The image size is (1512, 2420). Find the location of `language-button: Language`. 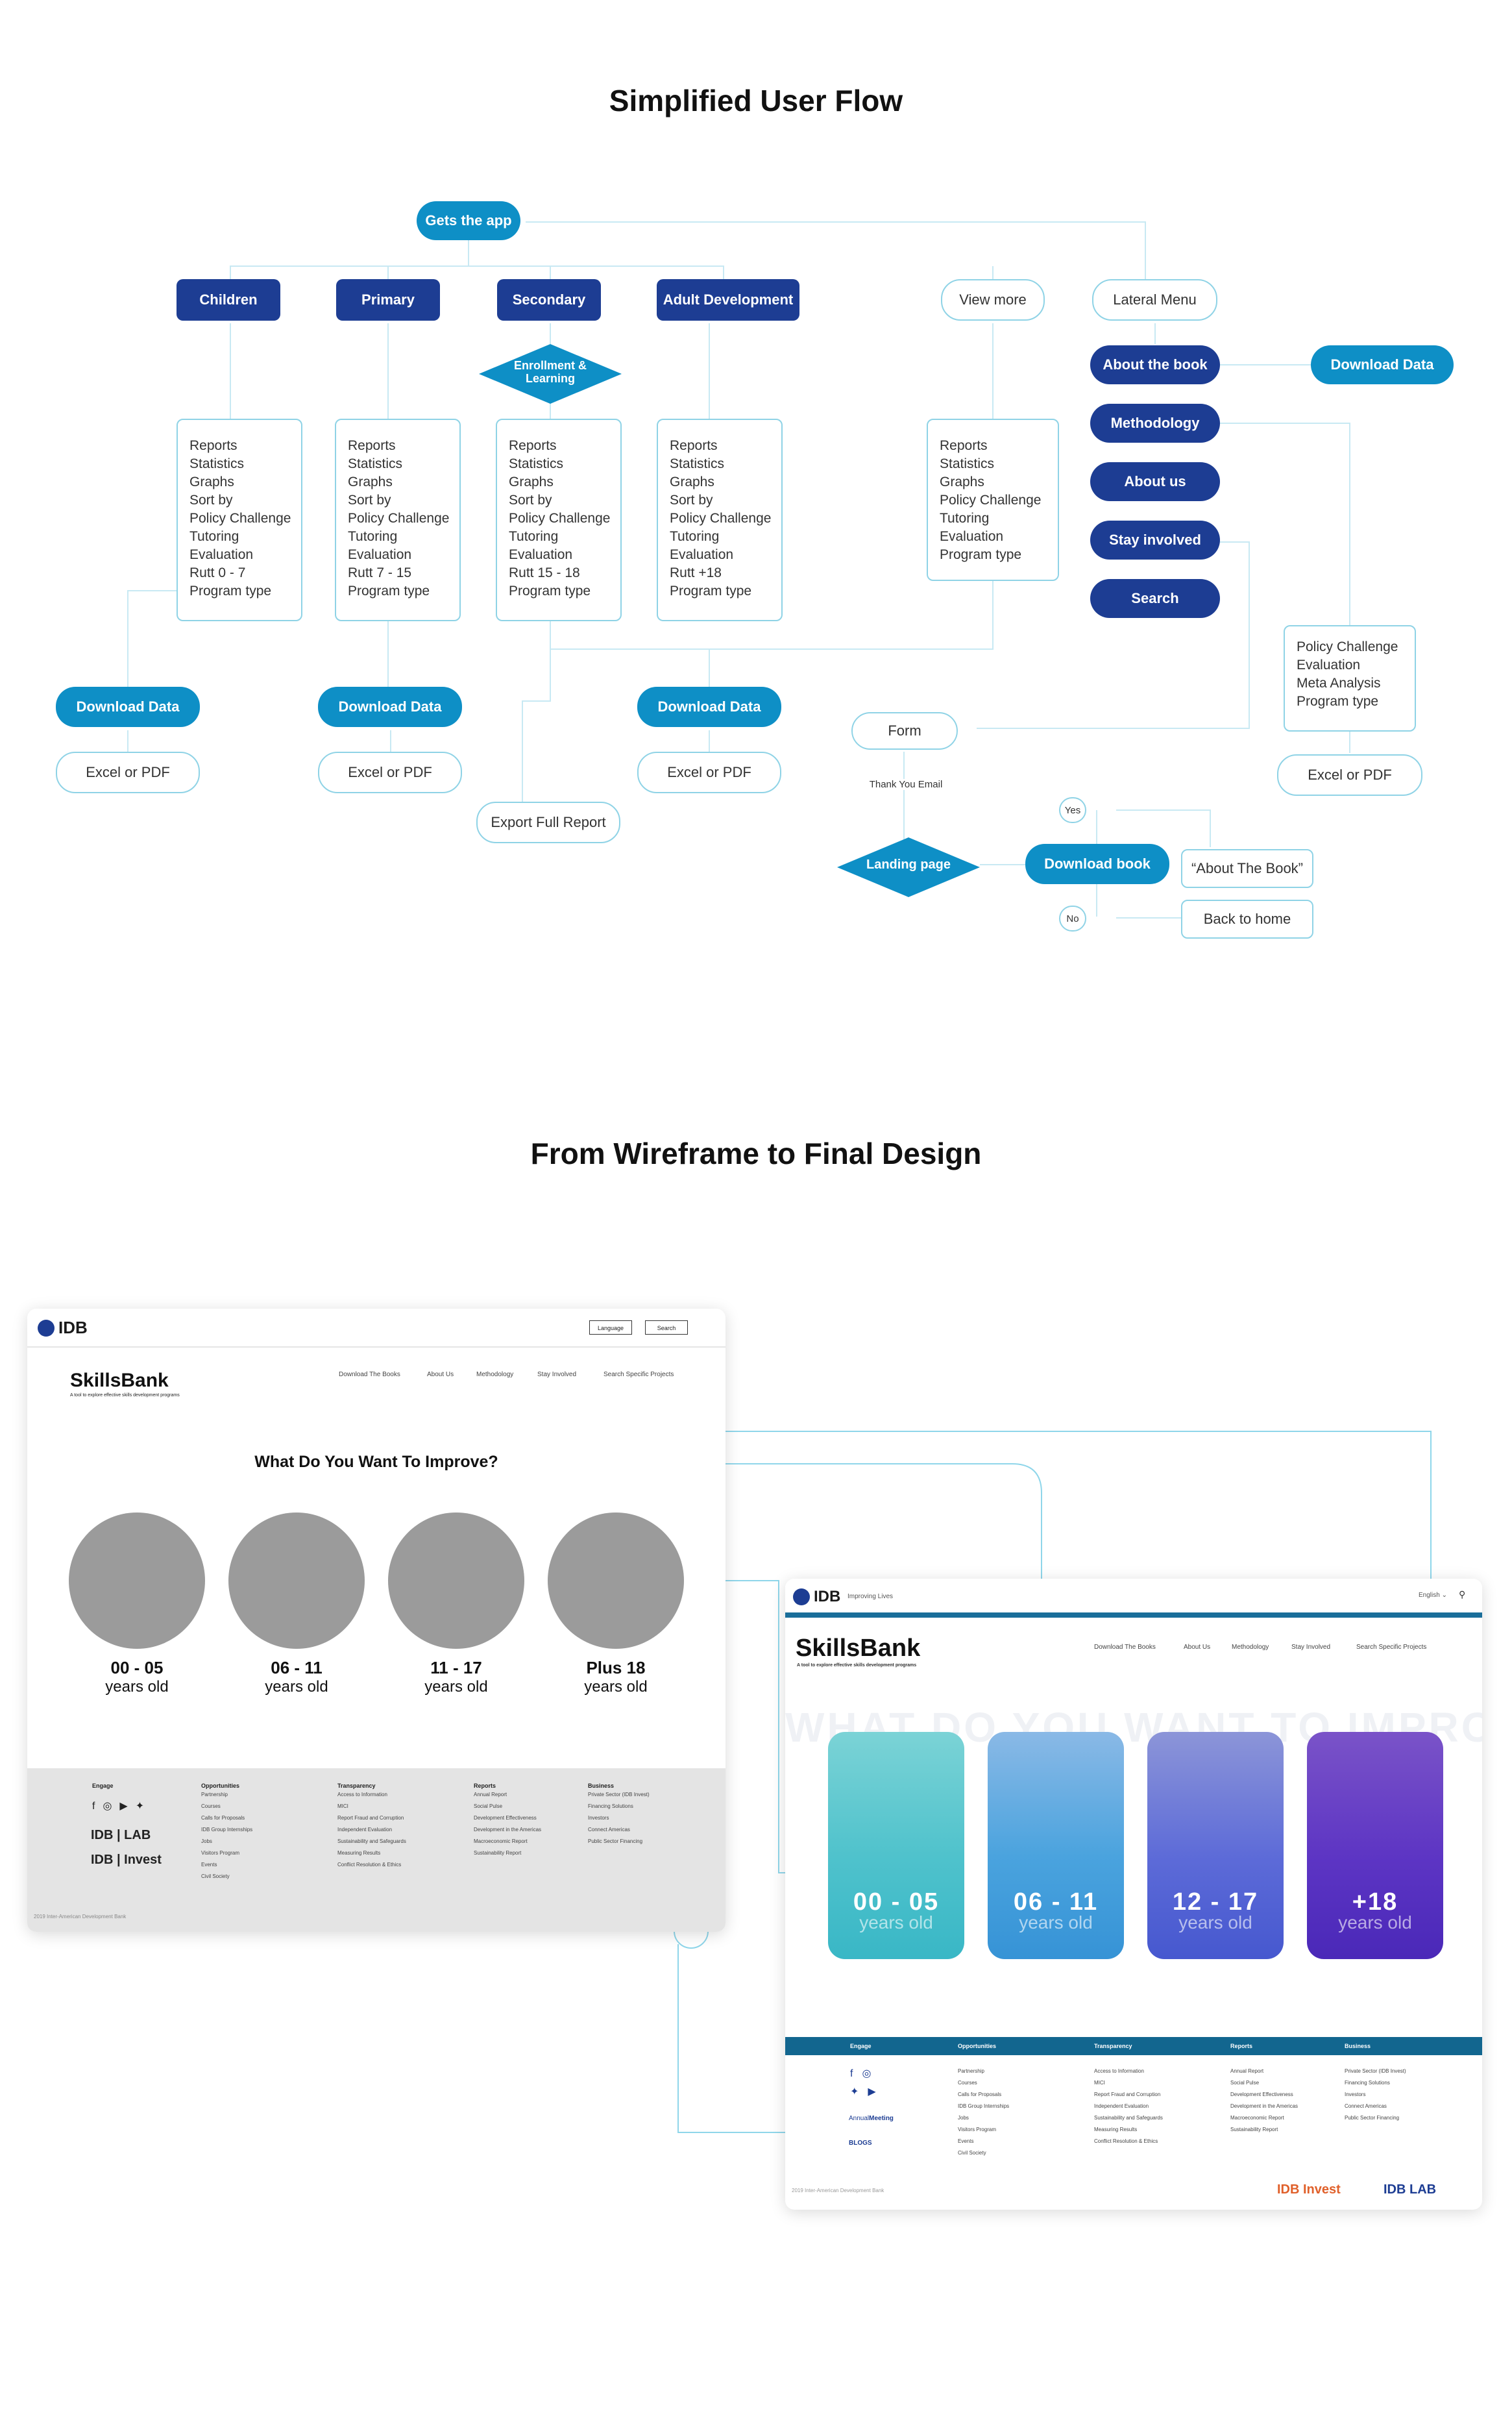

language-button: Language is located at coordinates (610, 1327).